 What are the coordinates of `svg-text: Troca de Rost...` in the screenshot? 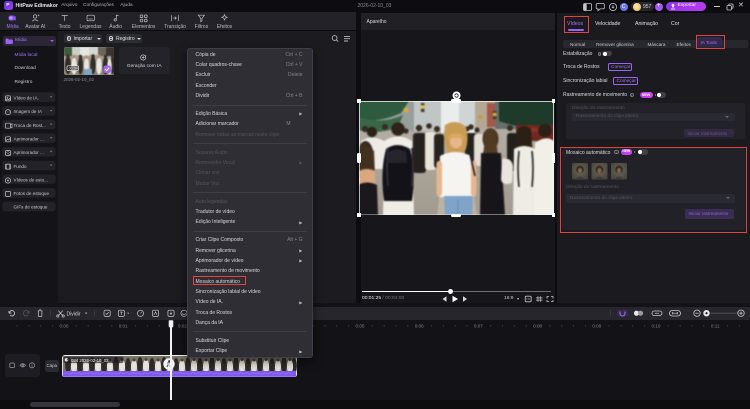 It's located at (30, 125).